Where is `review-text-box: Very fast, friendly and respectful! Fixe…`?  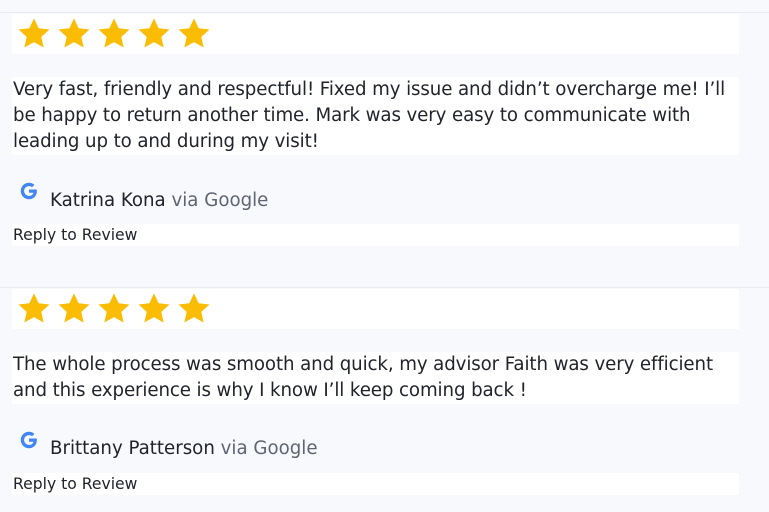
review-text-box: Very fast, friendly and respectful! Fixe… is located at coordinates (375, 116).